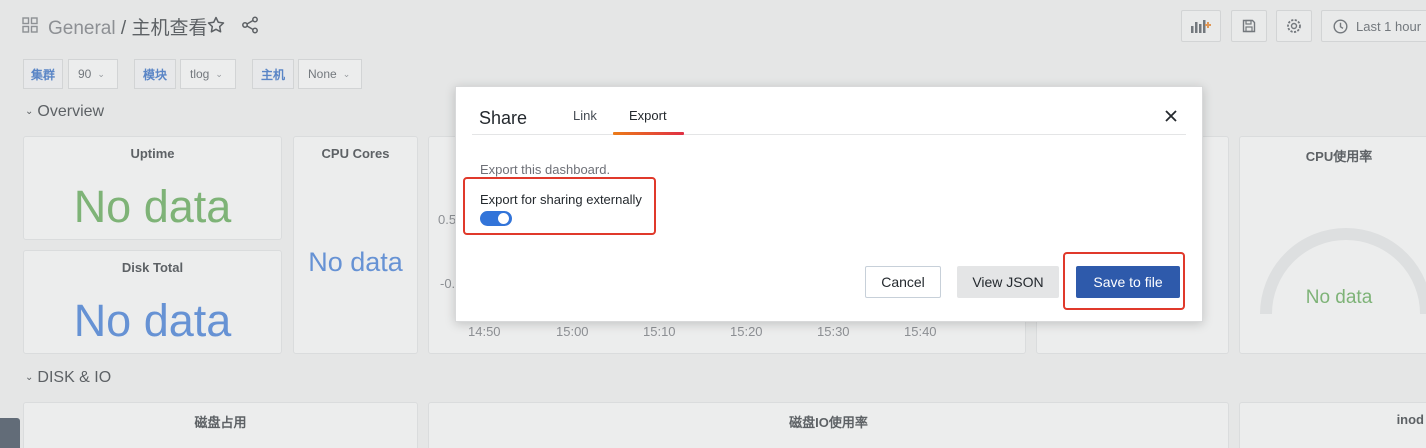 This screenshot has height=448, width=1426. I want to click on view-json-button: View JSON, so click(1008, 282).